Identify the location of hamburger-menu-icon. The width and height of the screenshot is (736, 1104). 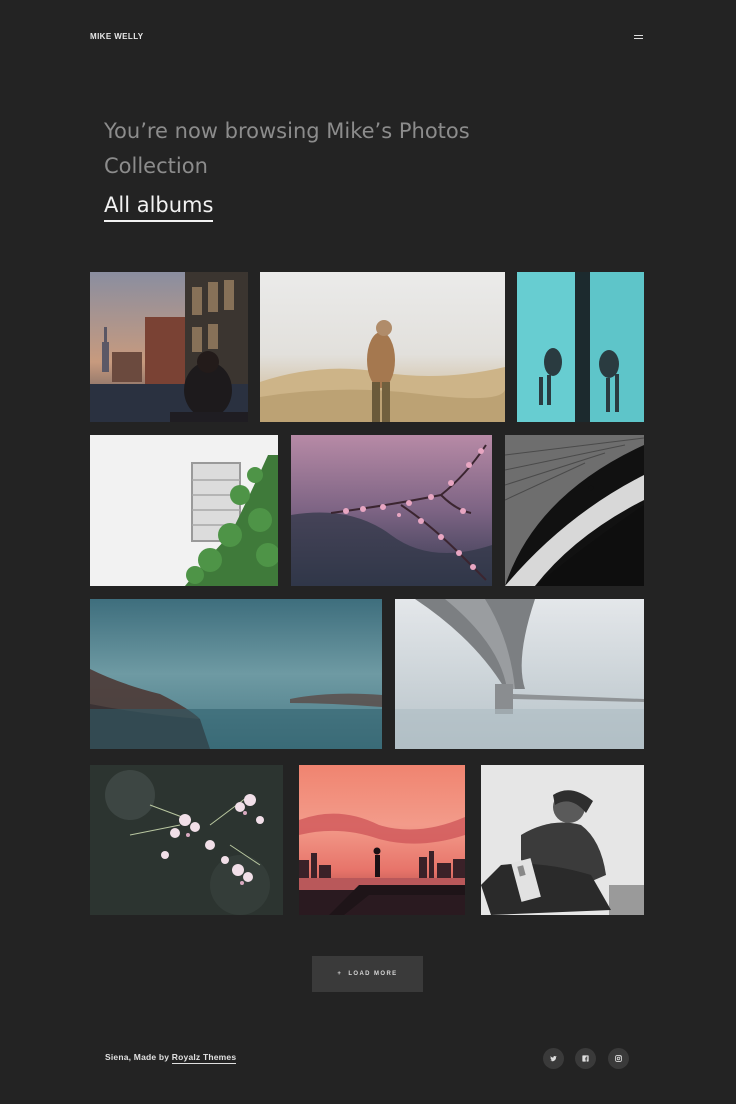
(638, 37).